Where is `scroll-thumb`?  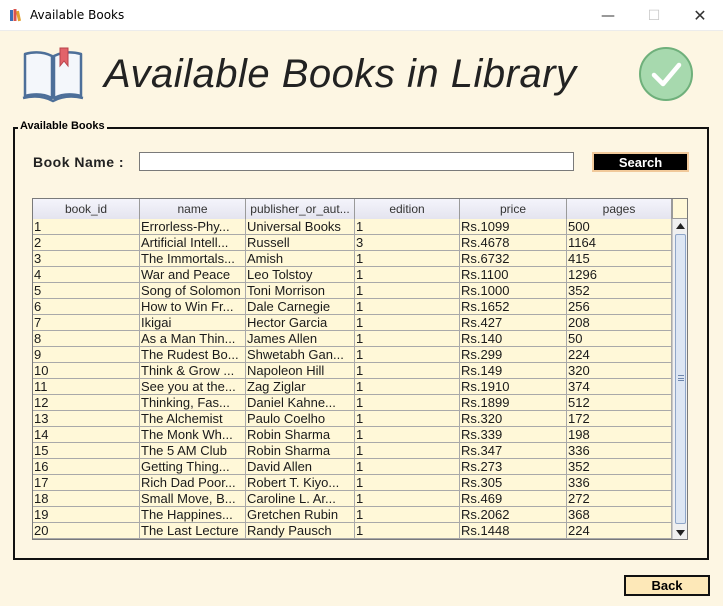 scroll-thumb is located at coordinates (680, 379).